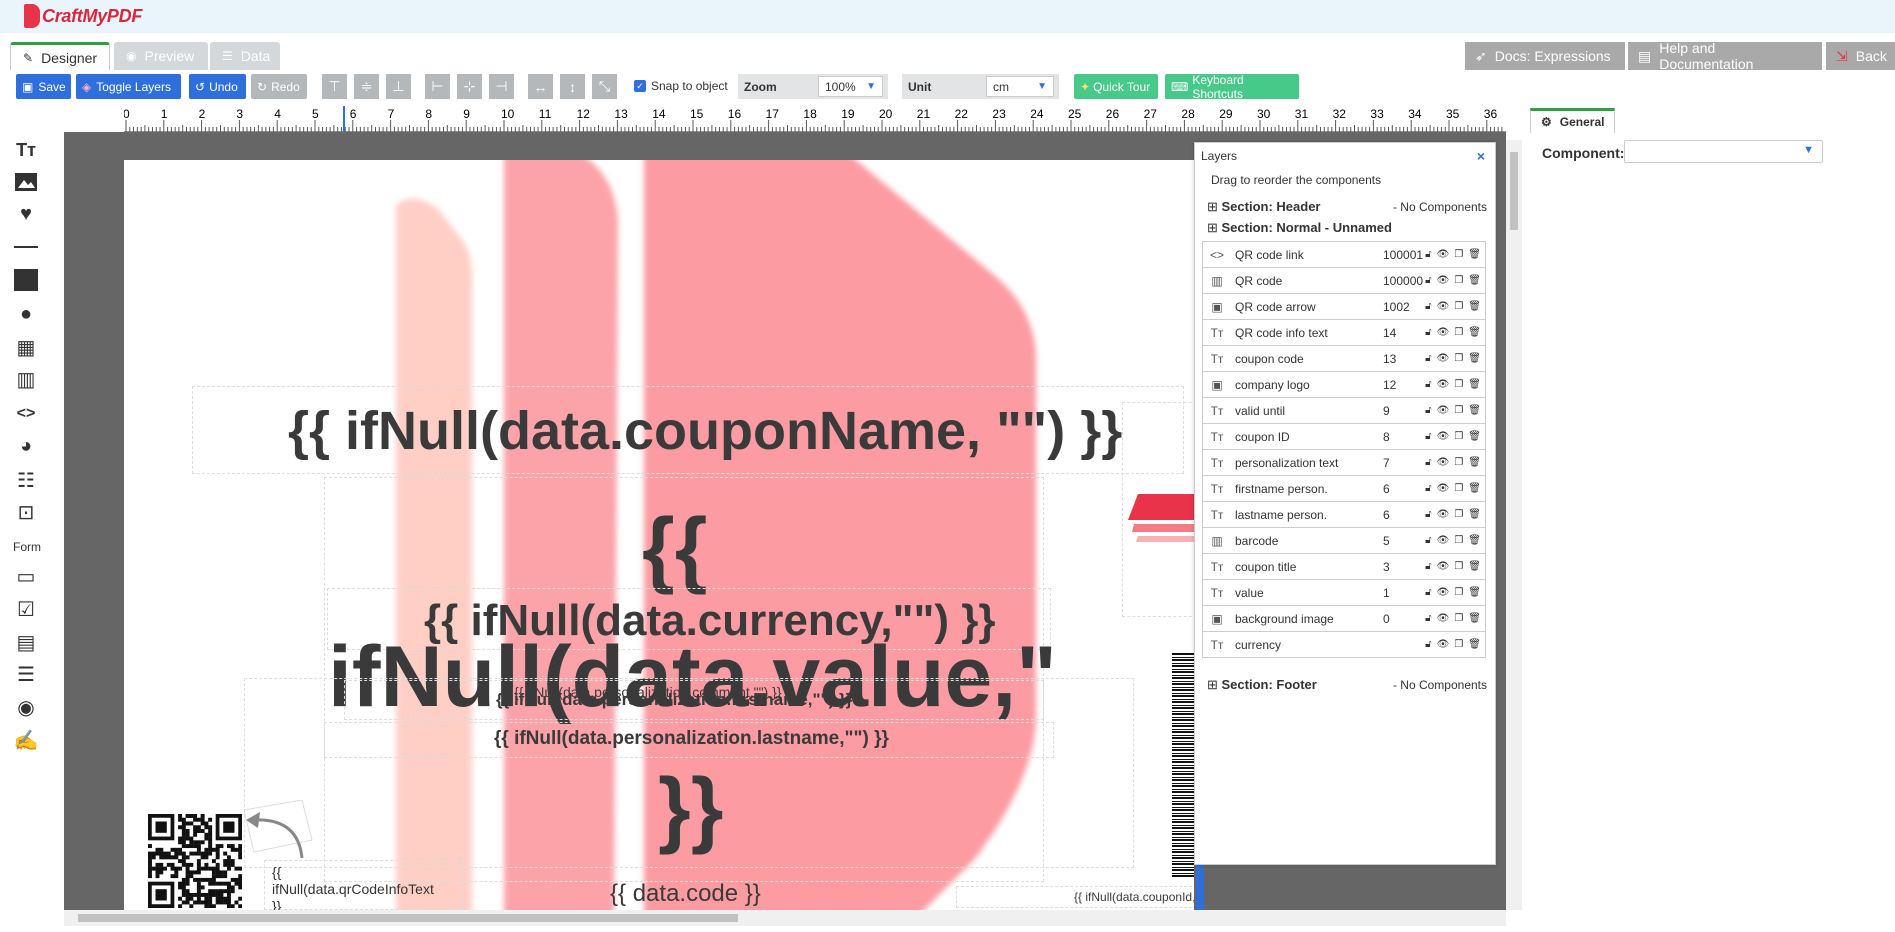 This screenshot has height=932, width=1895. I want to click on snap-to-object-toggle: ✓ Snap to object, so click(681, 86).